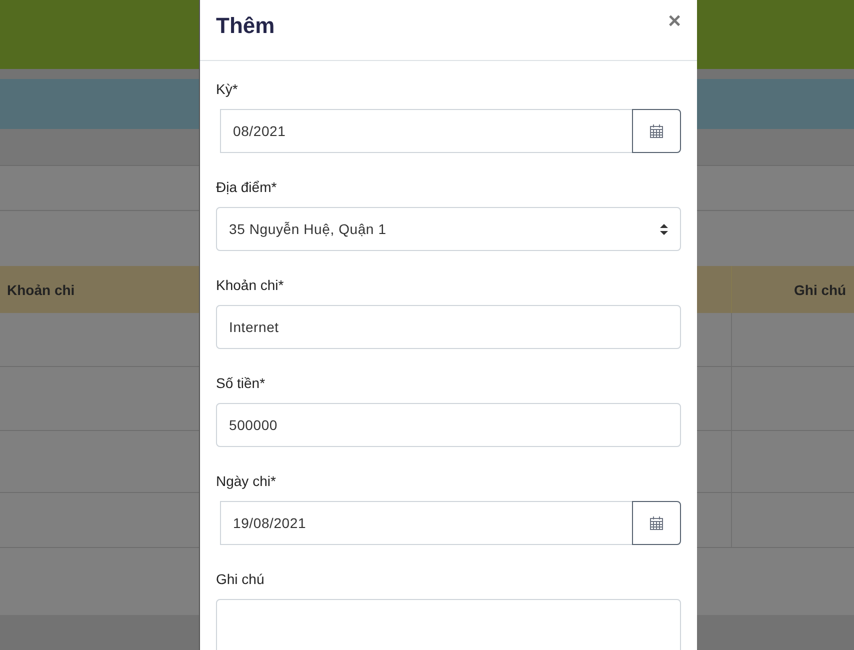  I want to click on column-header: Ghi chú, so click(820, 290).